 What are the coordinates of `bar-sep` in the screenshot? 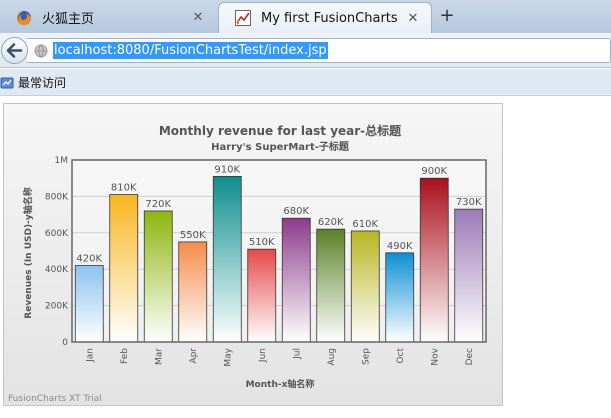 It's located at (365, 286).